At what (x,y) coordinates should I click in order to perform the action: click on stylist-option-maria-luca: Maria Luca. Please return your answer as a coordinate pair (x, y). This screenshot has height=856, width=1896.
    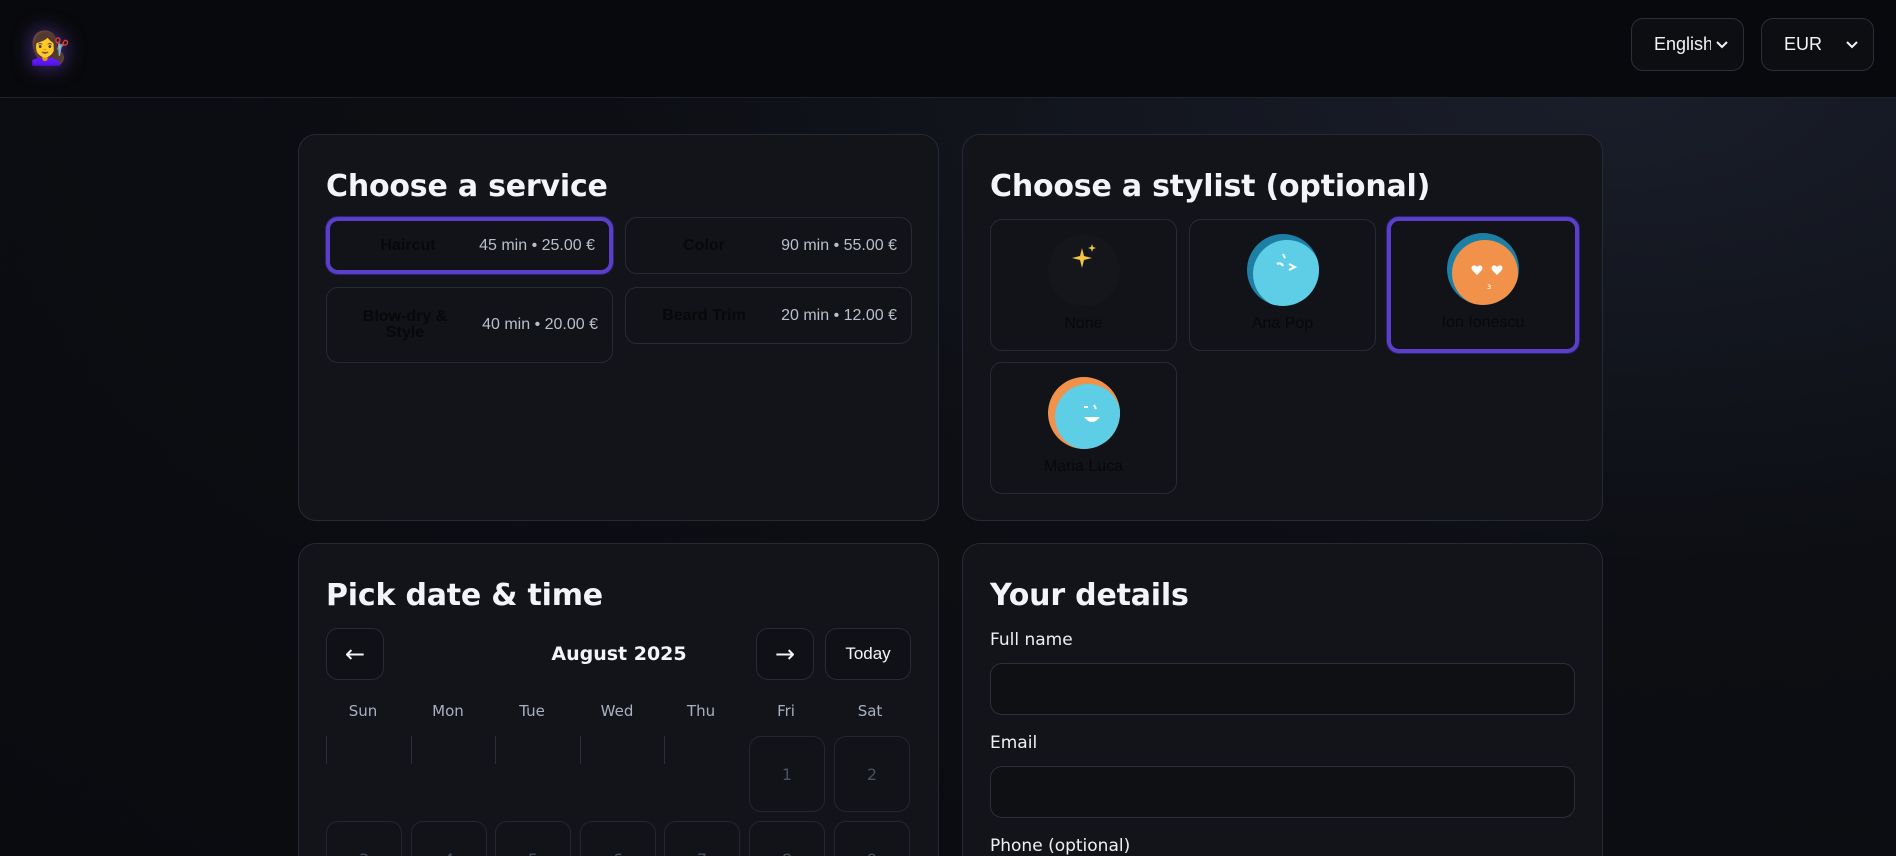
    Looking at the image, I should click on (1083, 428).